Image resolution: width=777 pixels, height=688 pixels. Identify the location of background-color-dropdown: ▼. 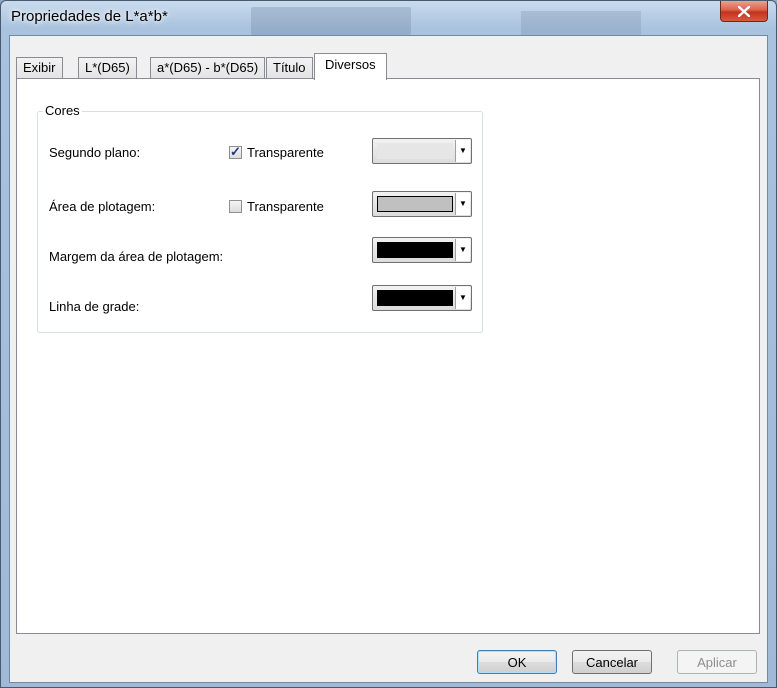
(422, 151).